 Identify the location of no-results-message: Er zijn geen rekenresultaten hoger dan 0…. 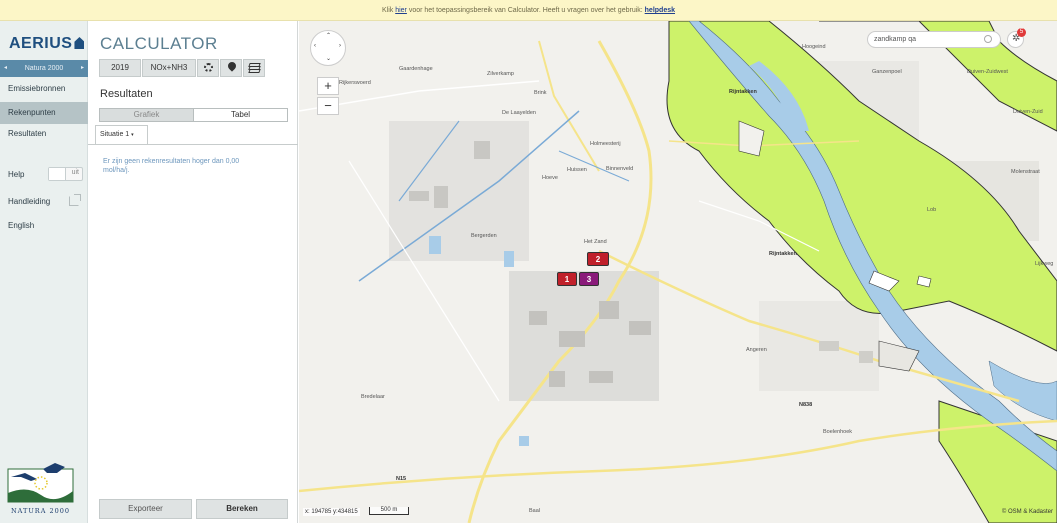
(171, 166).